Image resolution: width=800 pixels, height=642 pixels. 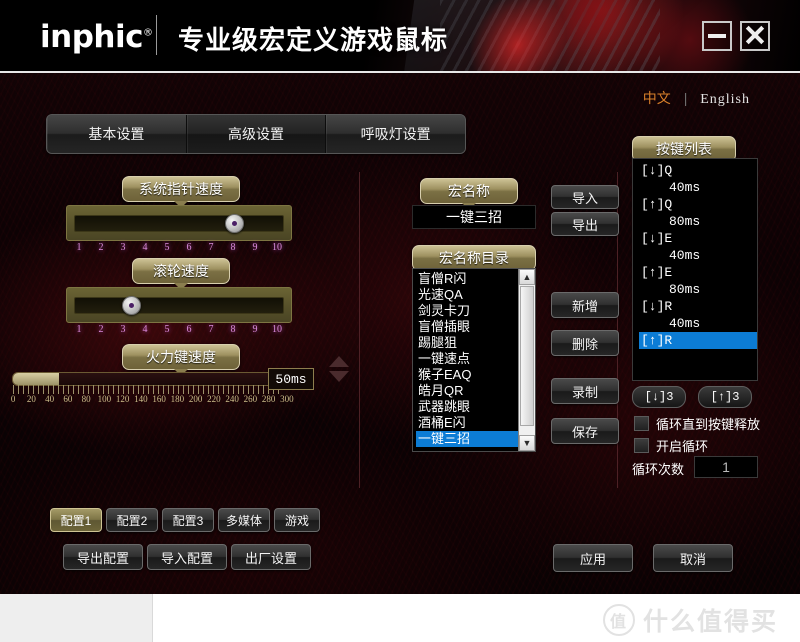 What do you see at coordinates (585, 391) in the screenshot?
I see `record-button: 录制` at bounding box center [585, 391].